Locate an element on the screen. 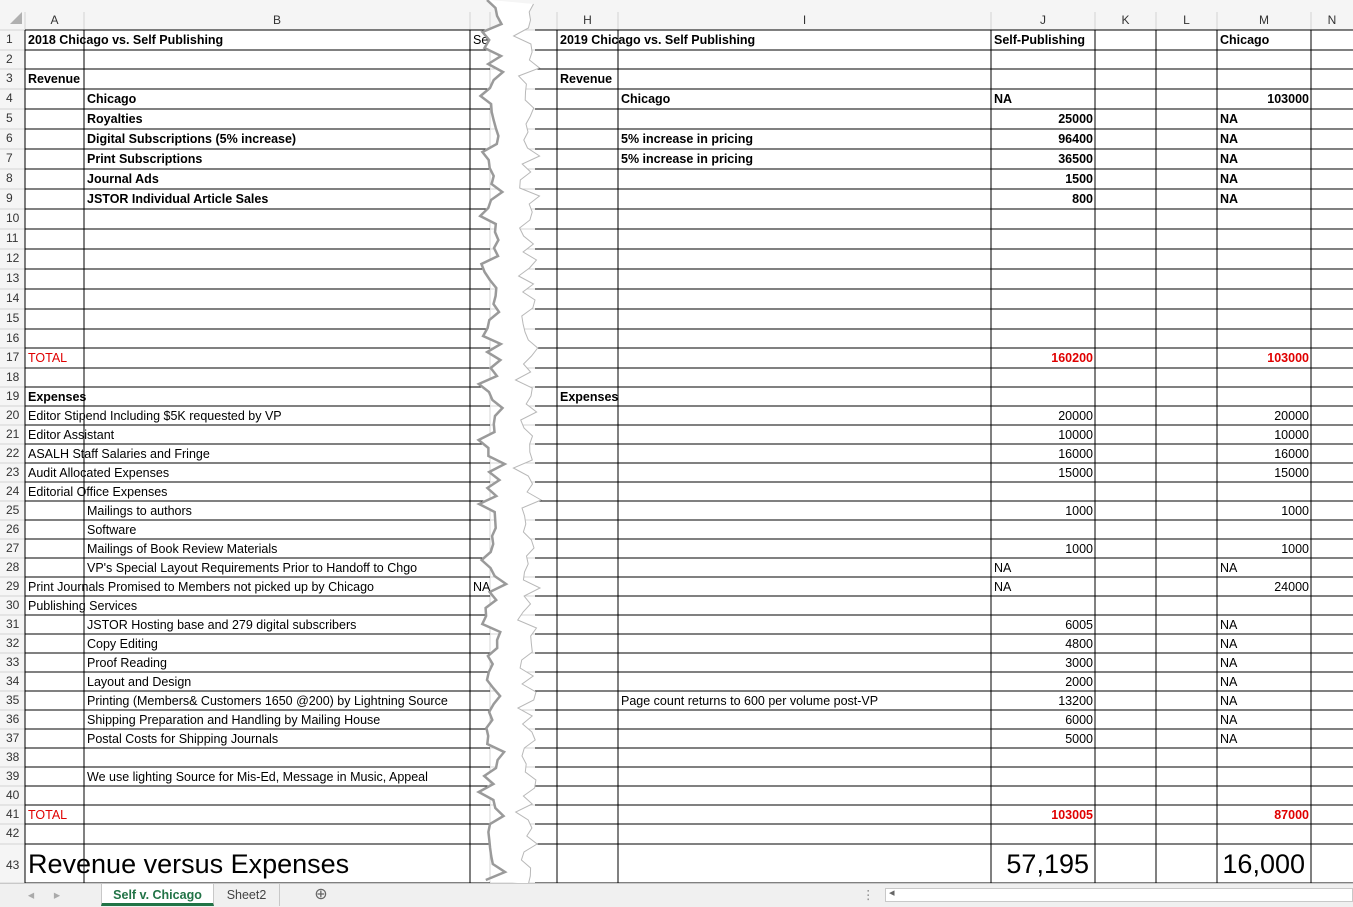 This screenshot has height=907, width=1353. cell-j43: 57,195 is located at coordinates (1043, 863).